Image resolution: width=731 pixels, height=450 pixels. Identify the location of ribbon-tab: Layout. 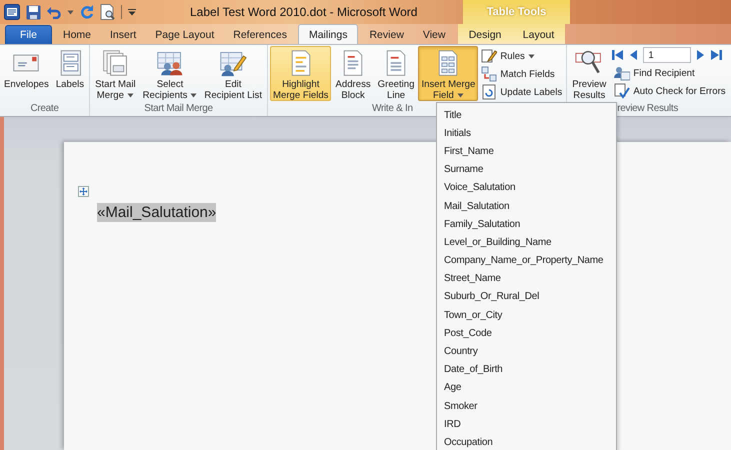
(538, 34).